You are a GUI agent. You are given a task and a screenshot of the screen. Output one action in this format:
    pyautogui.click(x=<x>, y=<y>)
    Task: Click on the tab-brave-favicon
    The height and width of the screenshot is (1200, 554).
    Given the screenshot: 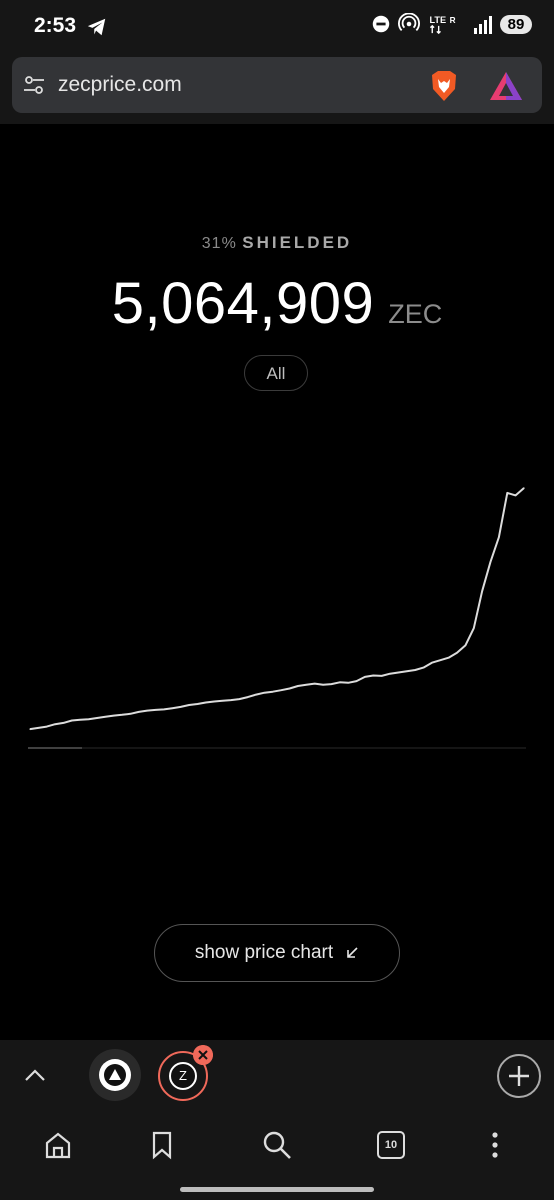 What is the action you would take?
    pyautogui.click(x=115, y=1075)
    